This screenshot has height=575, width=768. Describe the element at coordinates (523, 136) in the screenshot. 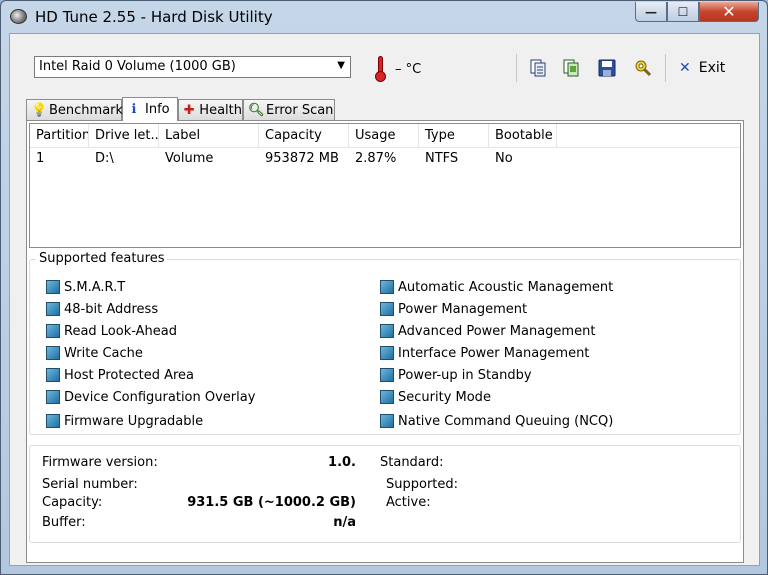

I see `column-header-bootable: Bootable` at that location.